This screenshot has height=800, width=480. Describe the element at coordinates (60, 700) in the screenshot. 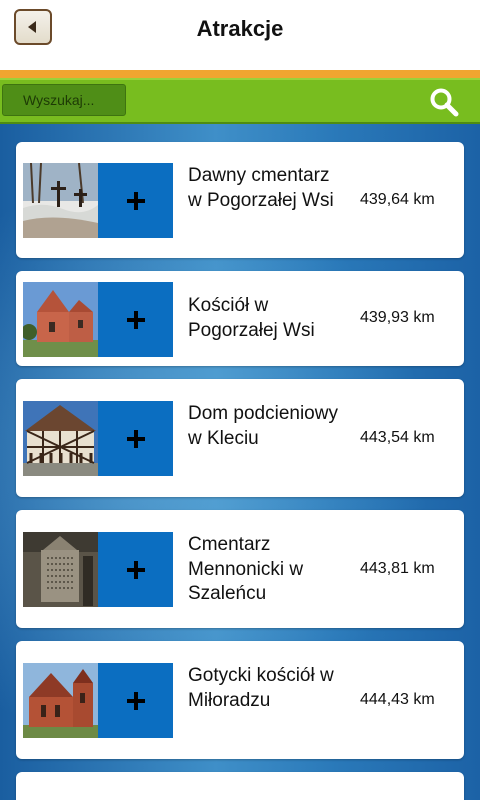

I see `gothic-church-photo` at that location.